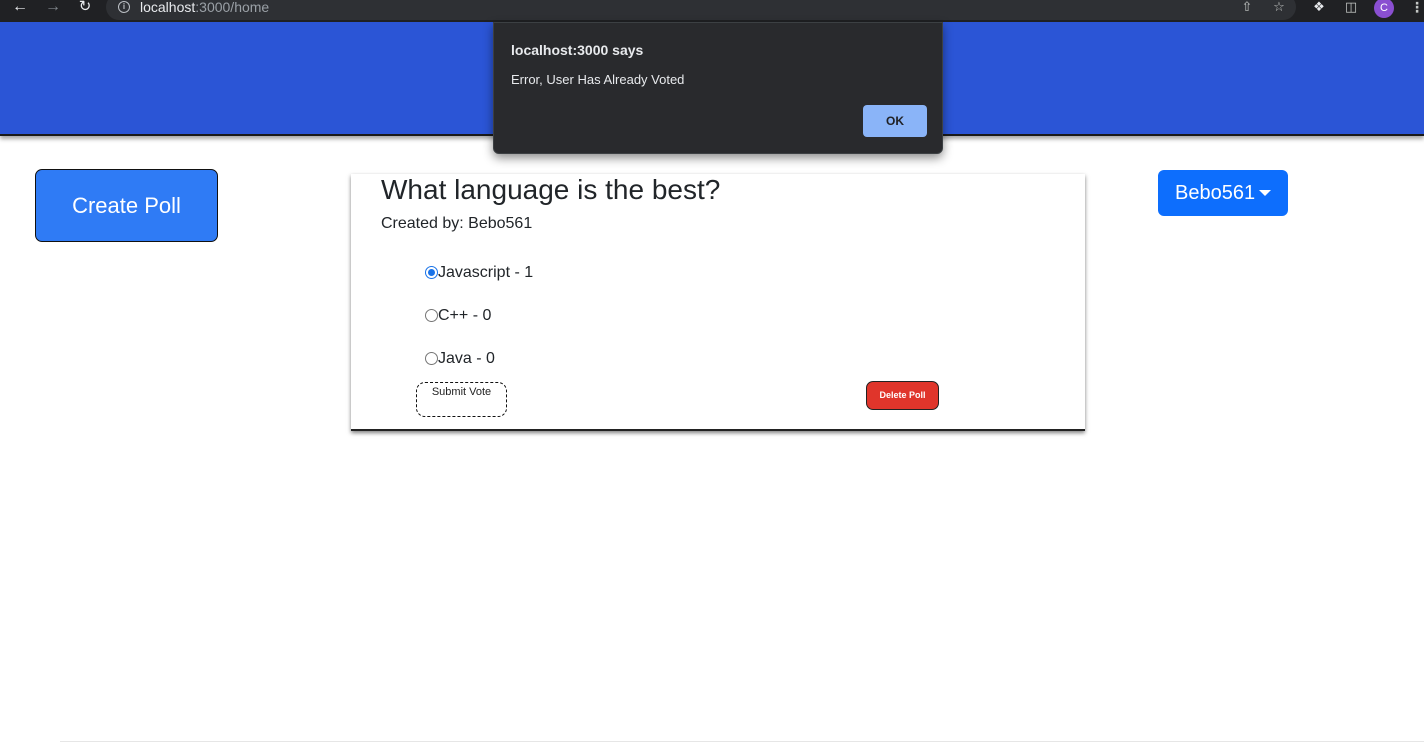 The image size is (1424, 744). What do you see at coordinates (168, 7) in the screenshot?
I see `url-host: localhost` at bounding box center [168, 7].